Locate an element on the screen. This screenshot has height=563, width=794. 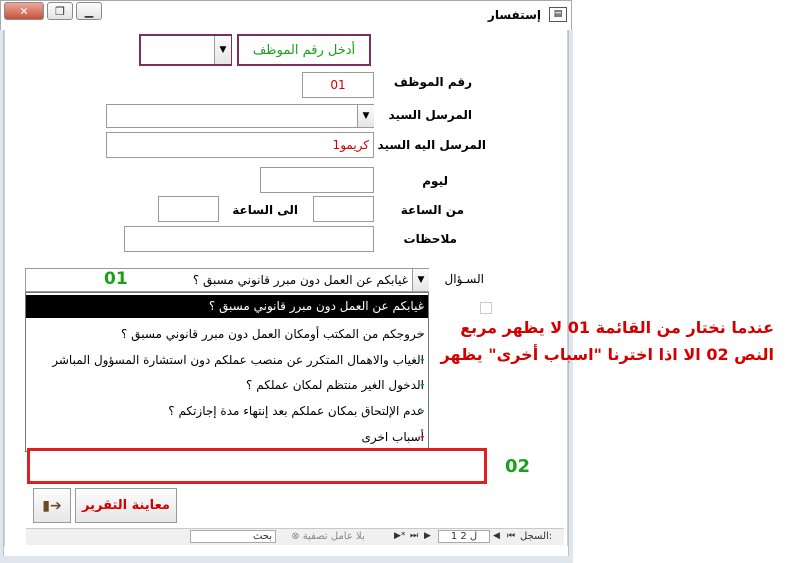
filter-icon: ⊗ is located at coordinates (297, 536).